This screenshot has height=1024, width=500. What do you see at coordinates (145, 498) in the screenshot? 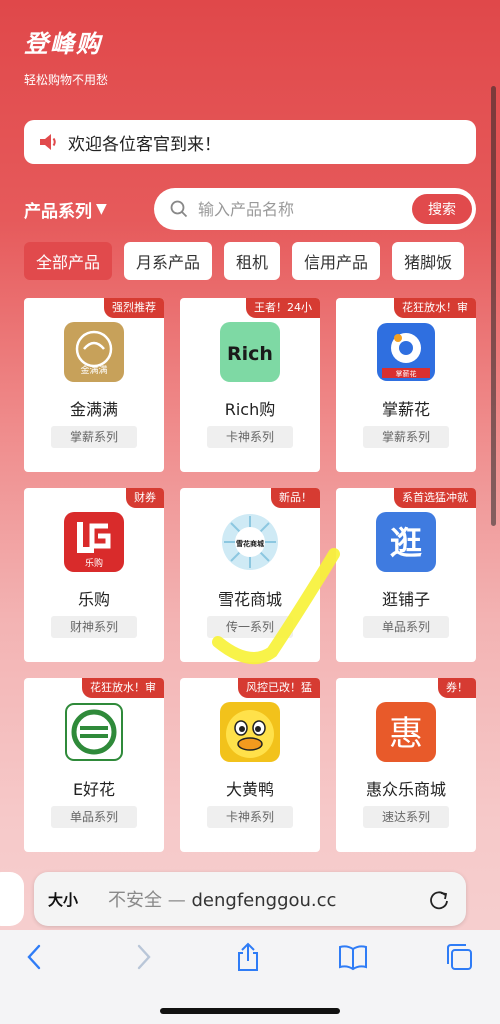
I see `product-badge: 财券` at bounding box center [145, 498].